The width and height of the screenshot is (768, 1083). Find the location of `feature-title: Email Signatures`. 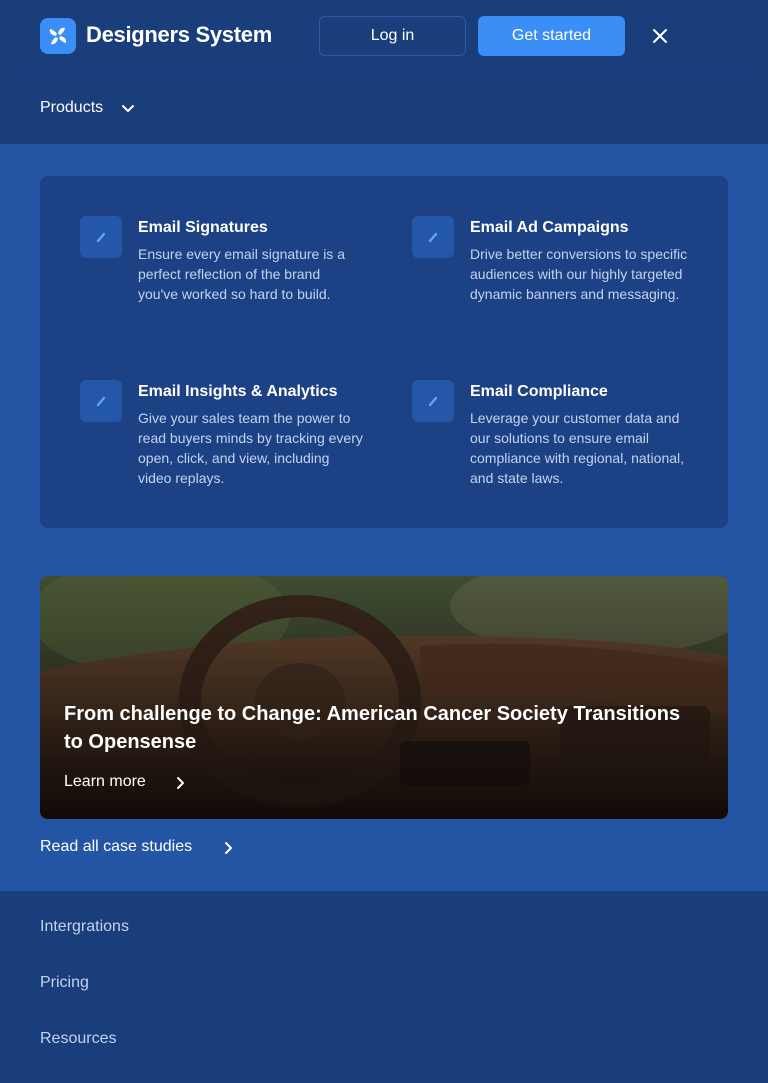

feature-title: Email Signatures is located at coordinates (203, 227).